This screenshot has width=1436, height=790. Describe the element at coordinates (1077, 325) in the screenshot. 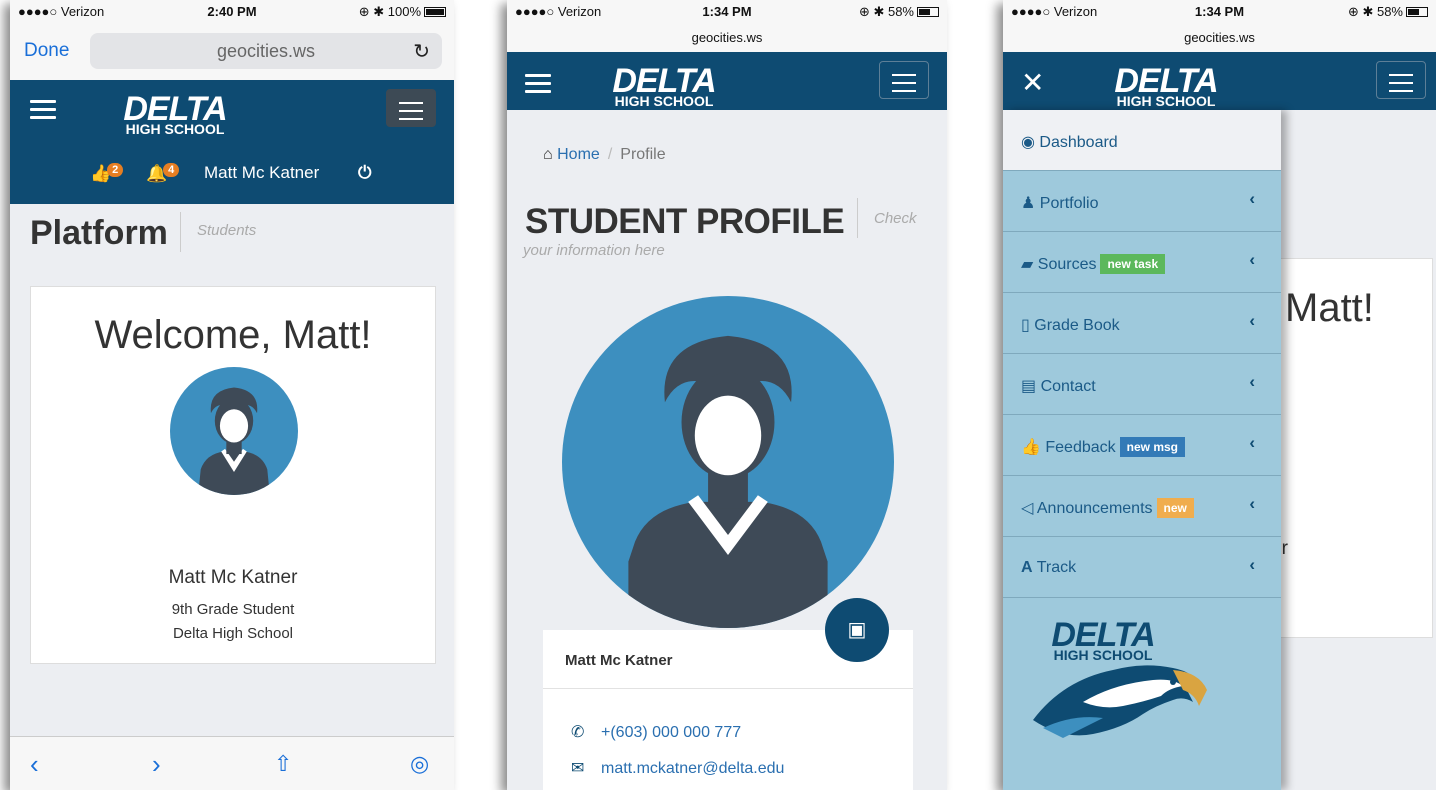

I see `sidebar-item-label: Grade Book` at that location.